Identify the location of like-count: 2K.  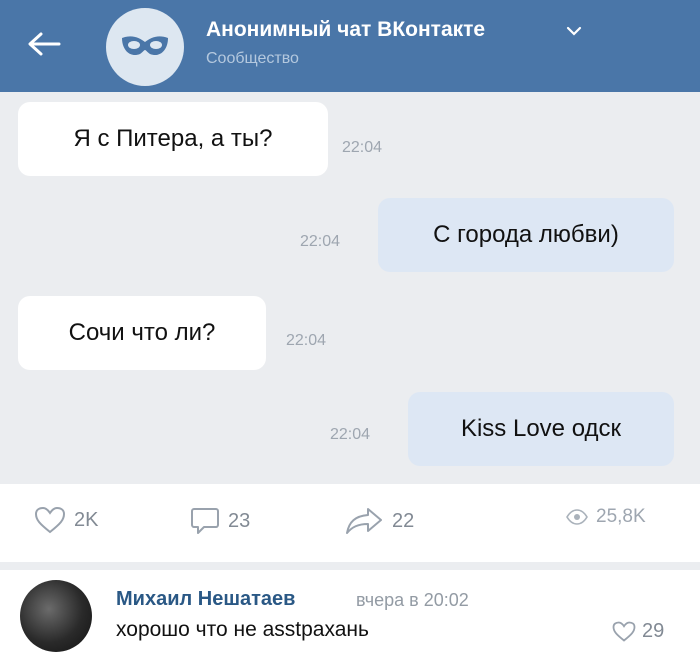
(86, 519).